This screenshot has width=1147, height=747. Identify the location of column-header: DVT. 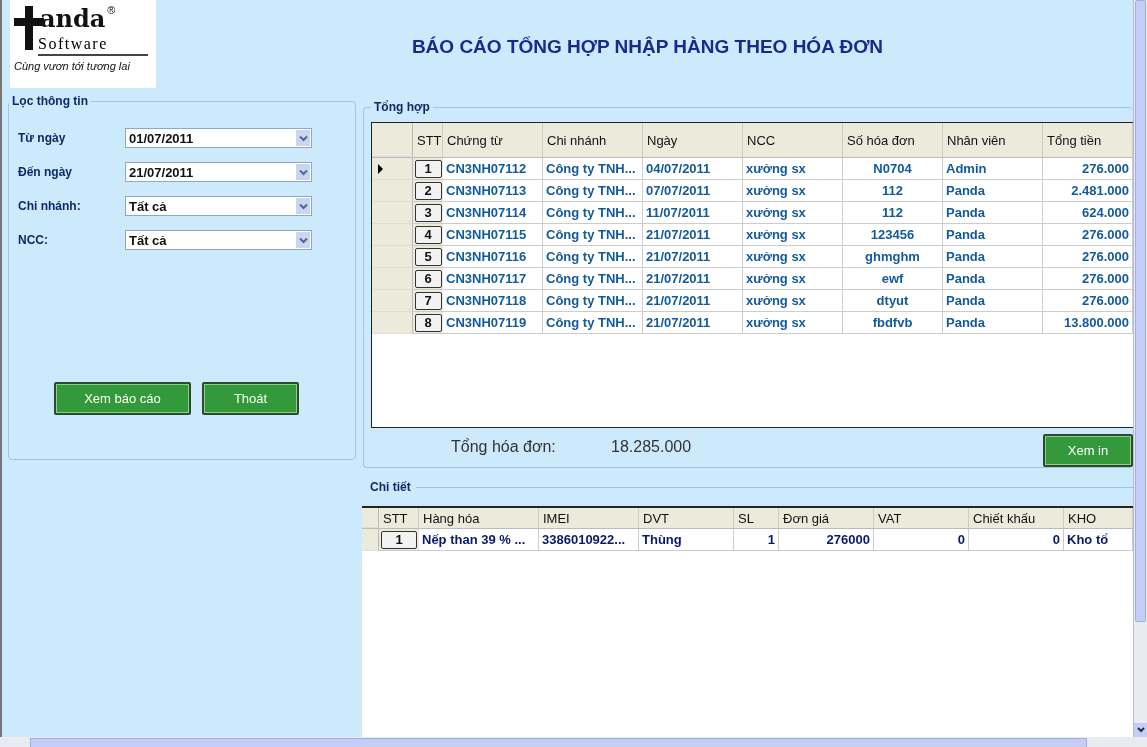
(686, 518).